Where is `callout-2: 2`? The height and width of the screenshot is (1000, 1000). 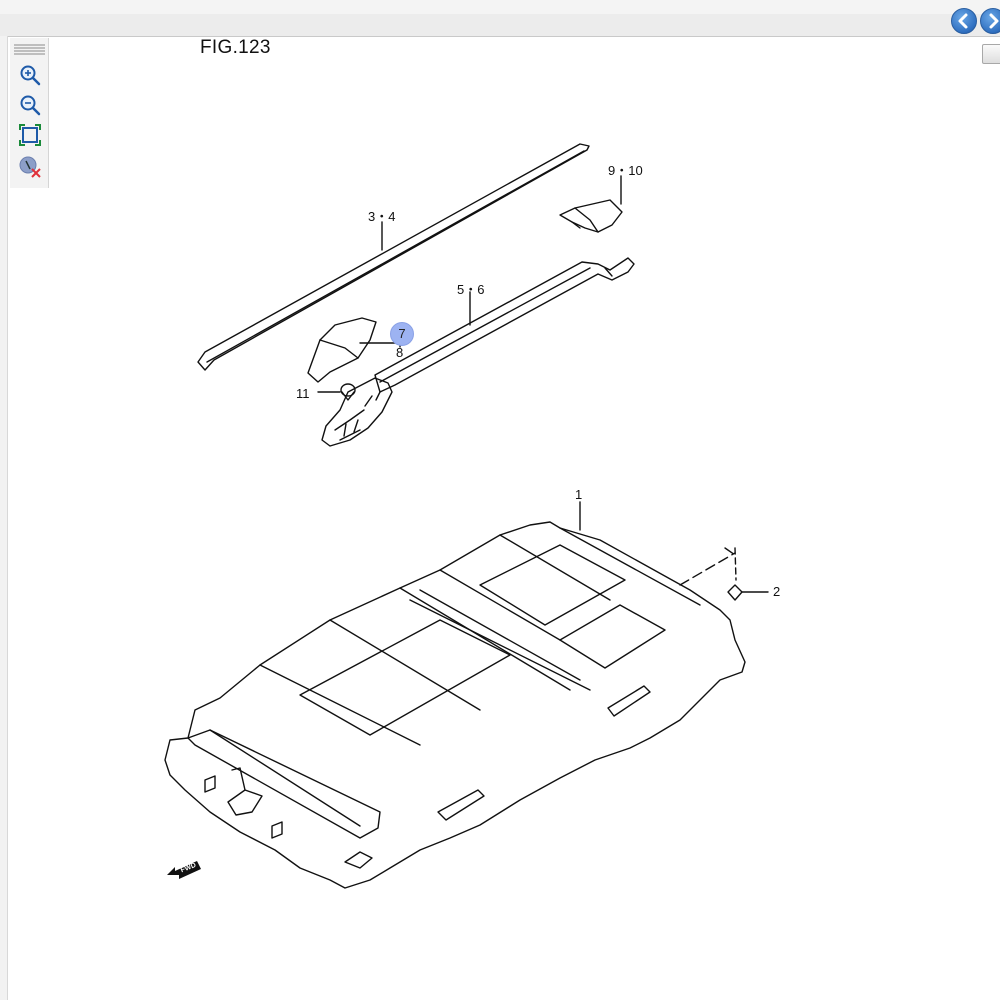
callout-2: 2 is located at coordinates (776, 591).